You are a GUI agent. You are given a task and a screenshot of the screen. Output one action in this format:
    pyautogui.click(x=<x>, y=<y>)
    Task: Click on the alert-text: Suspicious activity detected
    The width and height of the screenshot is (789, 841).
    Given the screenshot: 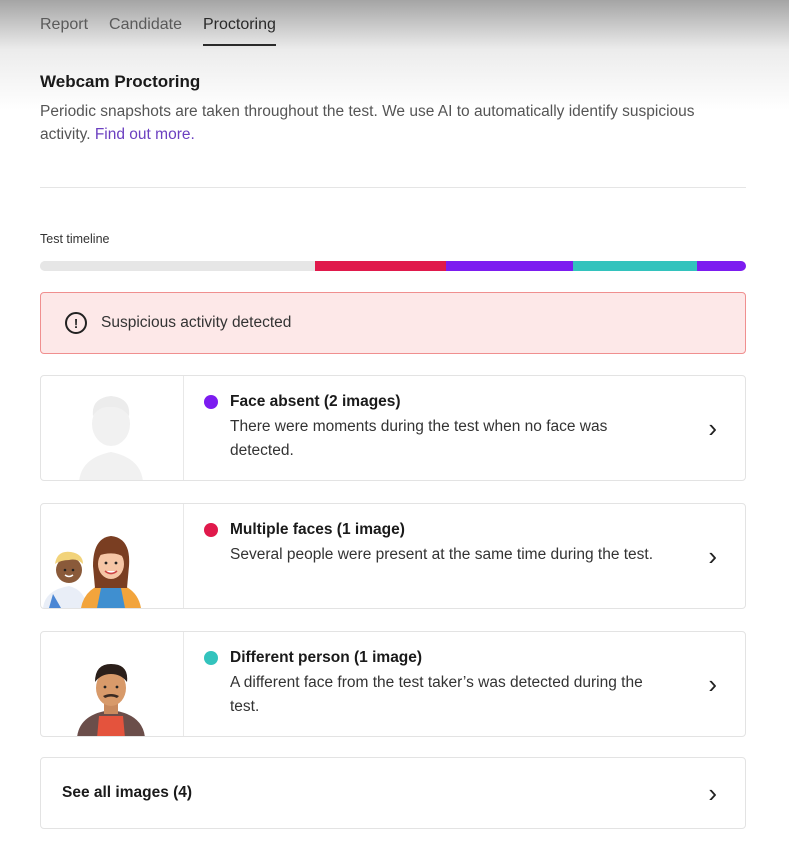 What is the action you would take?
    pyautogui.click(x=196, y=322)
    